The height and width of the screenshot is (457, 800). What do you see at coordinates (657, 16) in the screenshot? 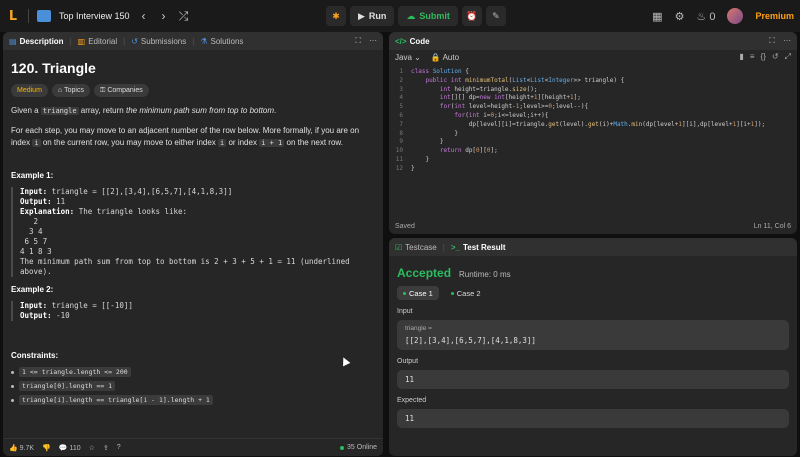
I see `layout-icon: ▦` at bounding box center [657, 16].